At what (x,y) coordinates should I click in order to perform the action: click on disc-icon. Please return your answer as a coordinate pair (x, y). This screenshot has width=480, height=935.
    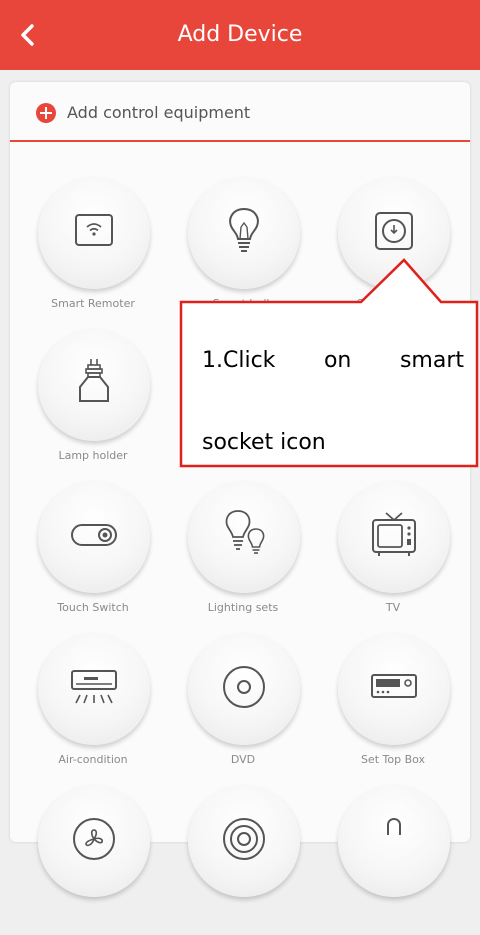
    Looking at the image, I should click on (244, 687).